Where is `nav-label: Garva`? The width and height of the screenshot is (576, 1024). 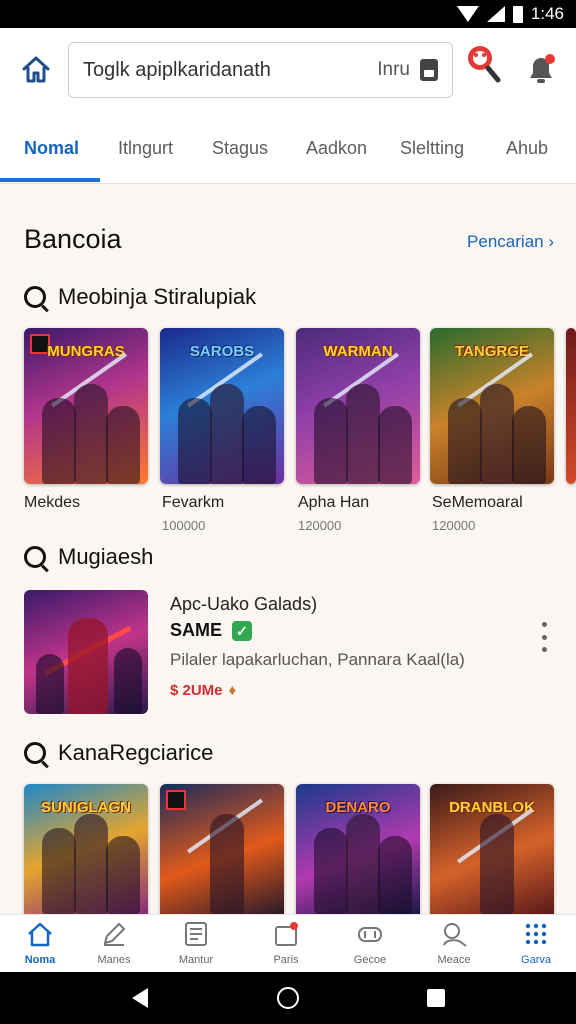
nav-label: Garva is located at coordinates (536, 960).